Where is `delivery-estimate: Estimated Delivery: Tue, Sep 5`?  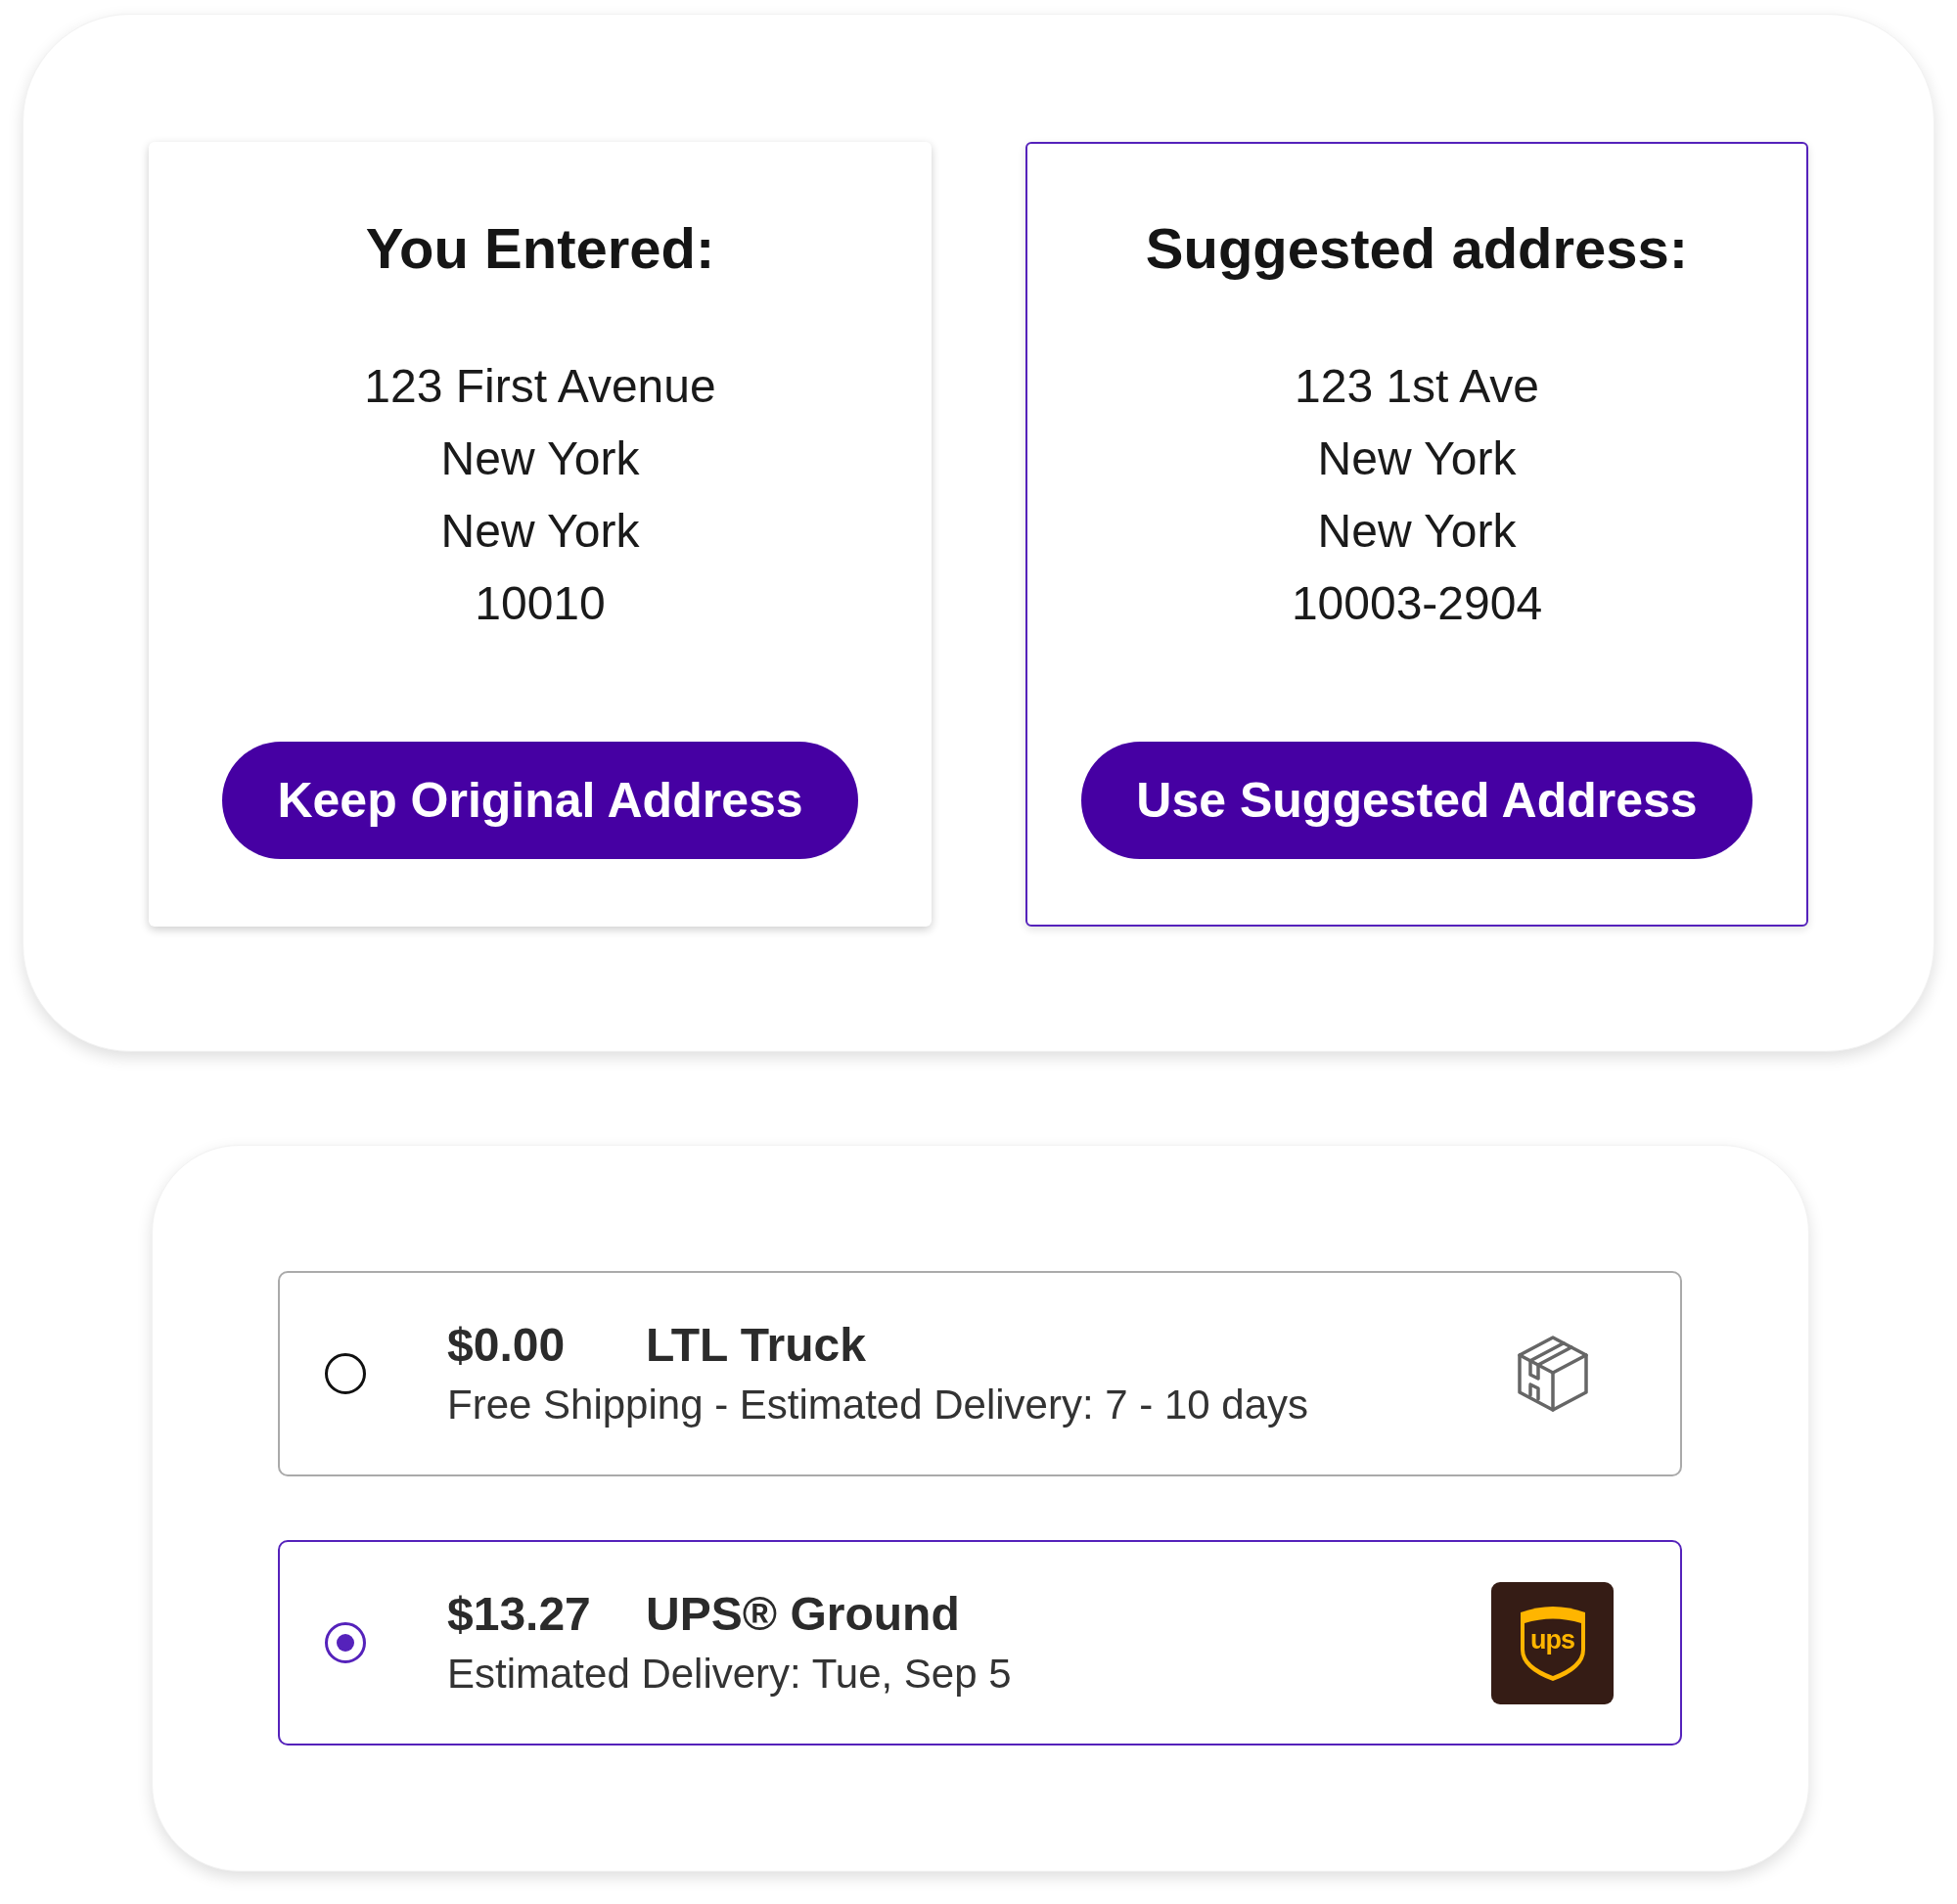 delivery-estimate: Estimated Delivery: Tue, Sep 5 is located at coordinates (730, 1674).